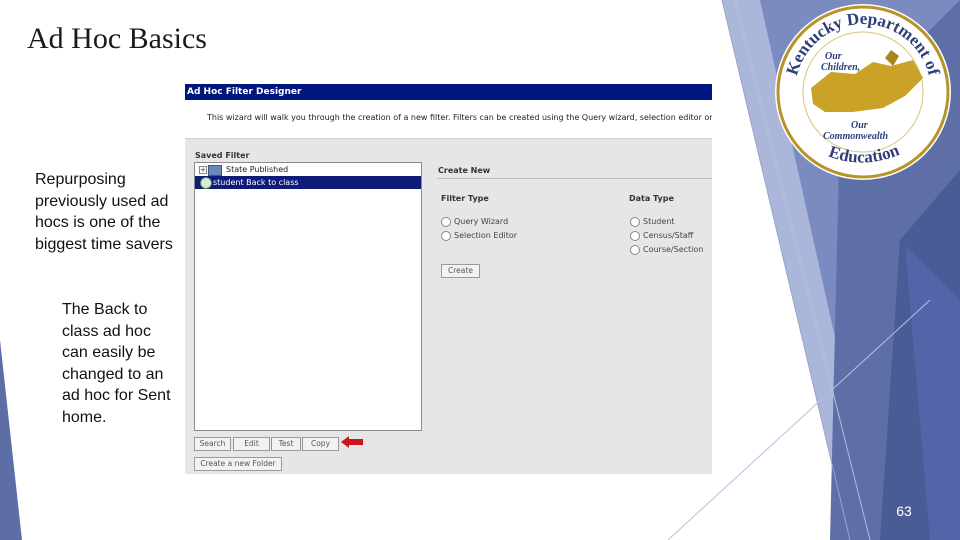 This screenshot has height=540, width=960. What do you see at coordinates (308, 182) in the screenshot?
I see `tree-row-student-back-to-class: student Back to class` at bounding box center [308, 182].